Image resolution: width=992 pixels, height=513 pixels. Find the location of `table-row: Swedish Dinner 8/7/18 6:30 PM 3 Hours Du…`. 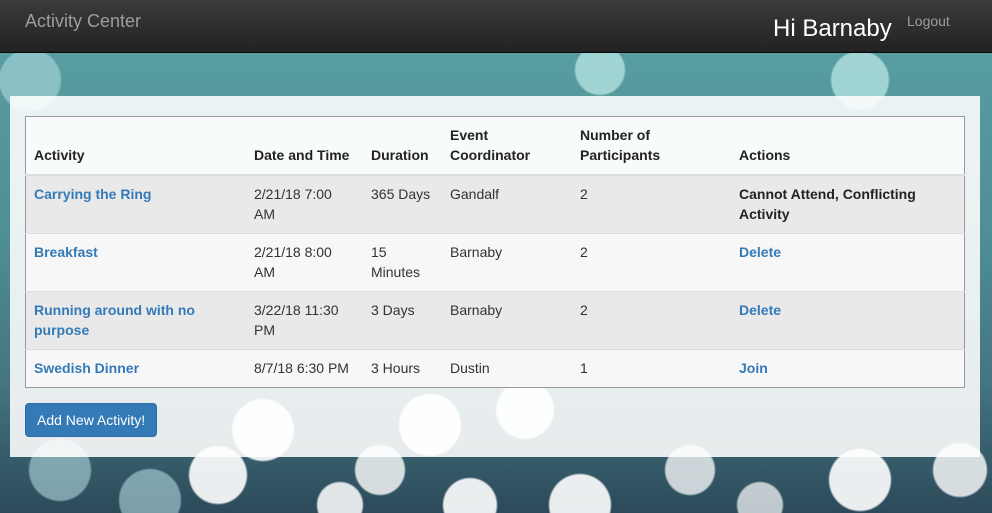

table-row: Swedish Dinner 8/7/18 6:30 PM 3 Hours Du… is located at coordinates (495, 368).